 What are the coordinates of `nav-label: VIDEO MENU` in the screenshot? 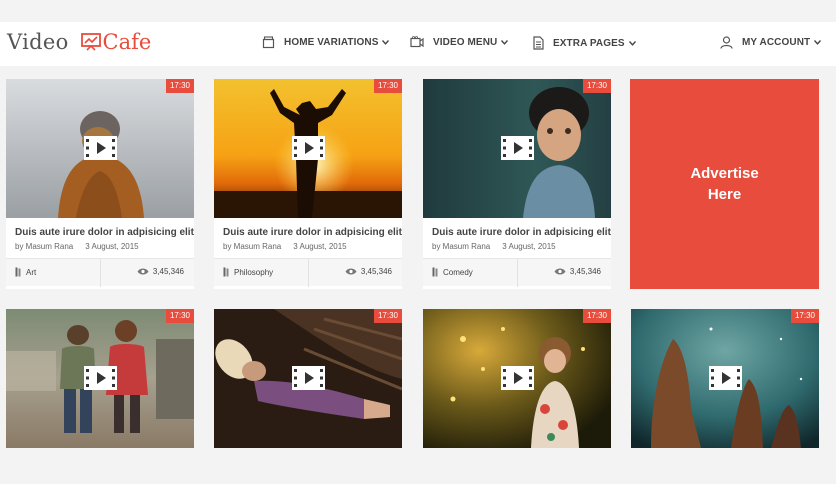 It's located at (465, 42).